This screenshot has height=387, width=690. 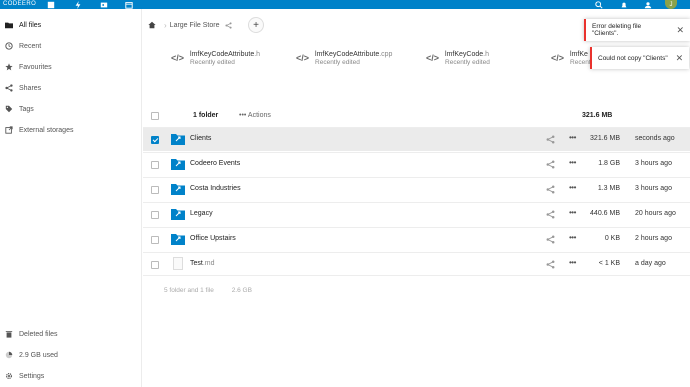 I want to click on sidebar-item-deleted-files: Deleted files, so click(x=71, y=334).